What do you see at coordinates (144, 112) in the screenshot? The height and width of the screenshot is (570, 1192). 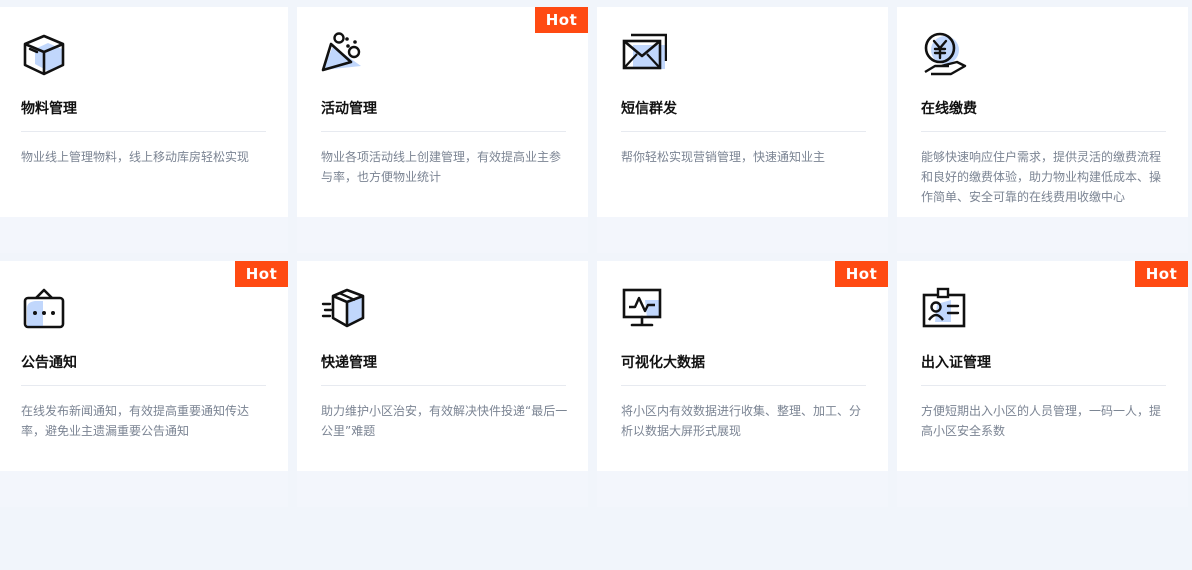 I see `card-body: 物料管理 物业线上管理物料，线上移动库房轻松实现` at bounding box center [144, 112].